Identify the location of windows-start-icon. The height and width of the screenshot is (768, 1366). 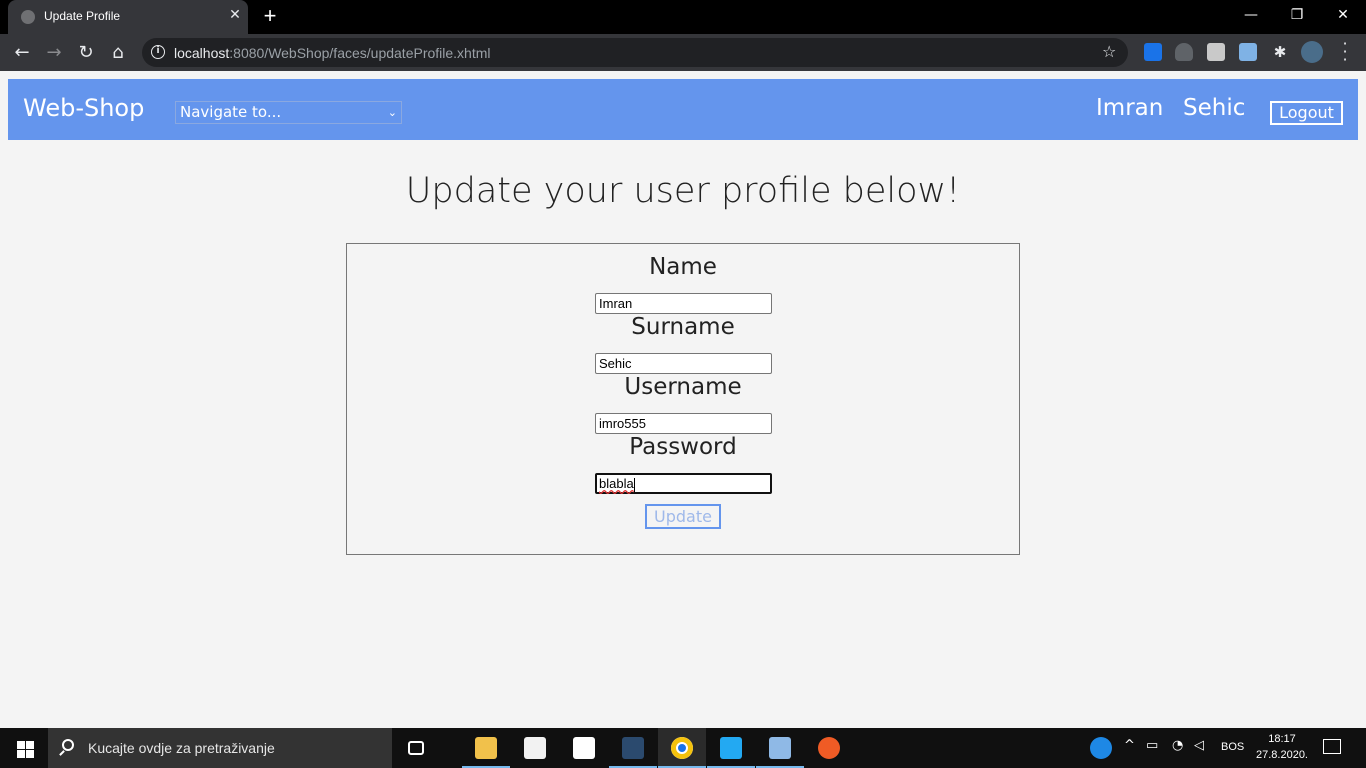
(24, 748).